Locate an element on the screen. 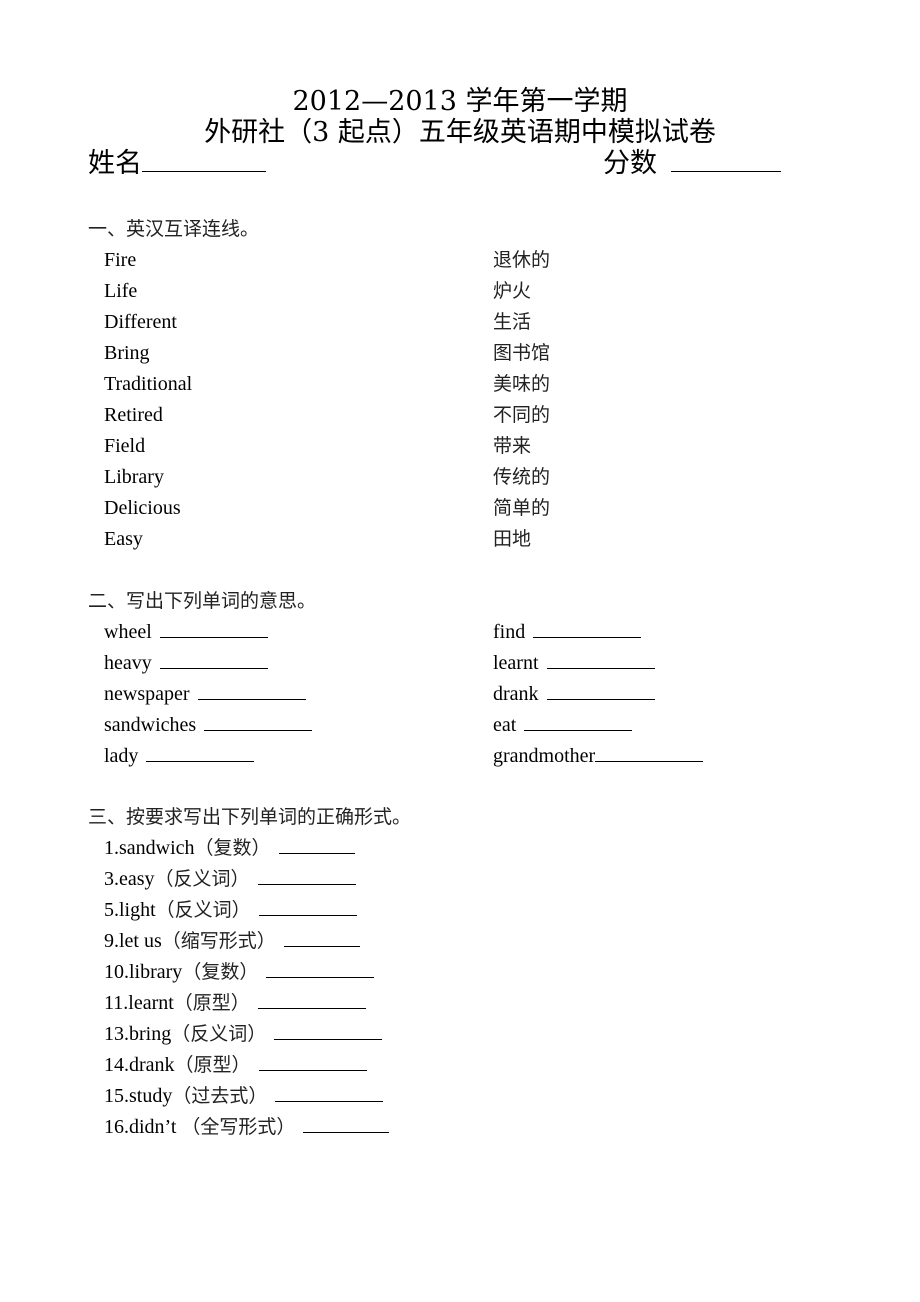 The height and width of the screenshot is (1302, 920). word-form-word: 14.drank is located at coordinates (139, 1065).